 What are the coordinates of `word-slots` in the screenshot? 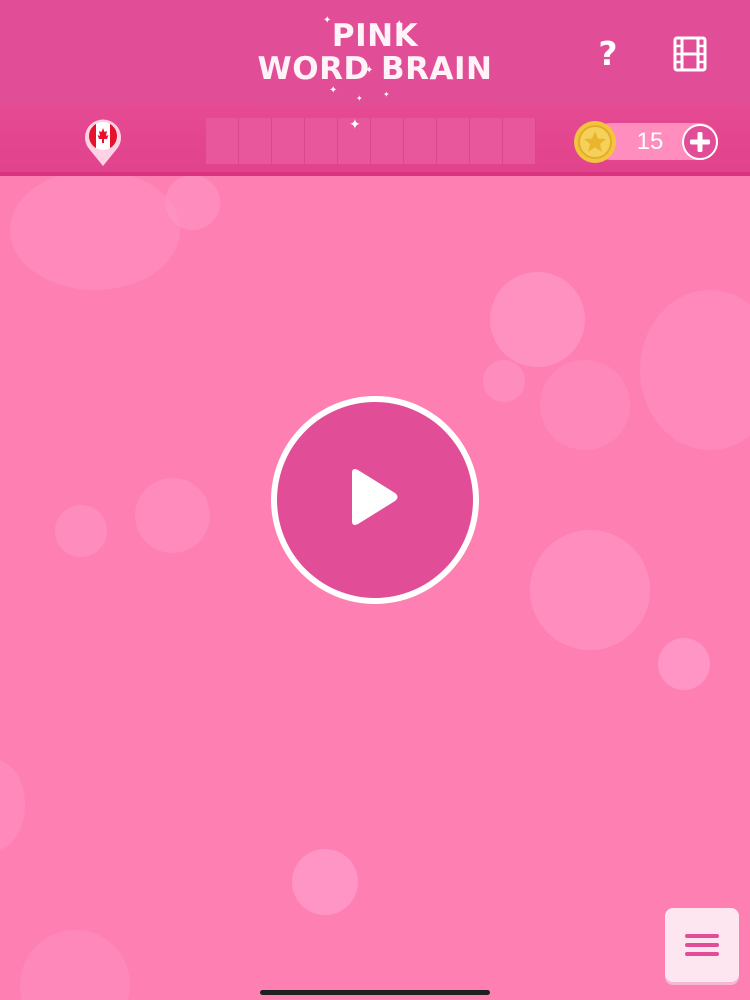 It's located at (371, 141).